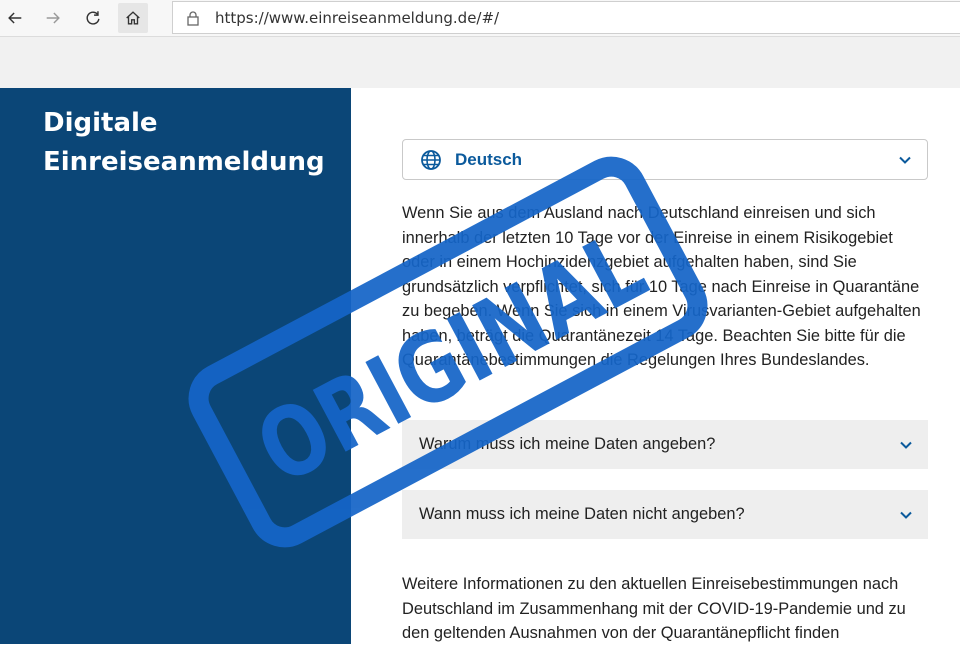 This screenshot has width=960, height=646. Describe the element at coordinates (489, 159) in the screenshot. I see `language-select-value: Deutsch` at that location.